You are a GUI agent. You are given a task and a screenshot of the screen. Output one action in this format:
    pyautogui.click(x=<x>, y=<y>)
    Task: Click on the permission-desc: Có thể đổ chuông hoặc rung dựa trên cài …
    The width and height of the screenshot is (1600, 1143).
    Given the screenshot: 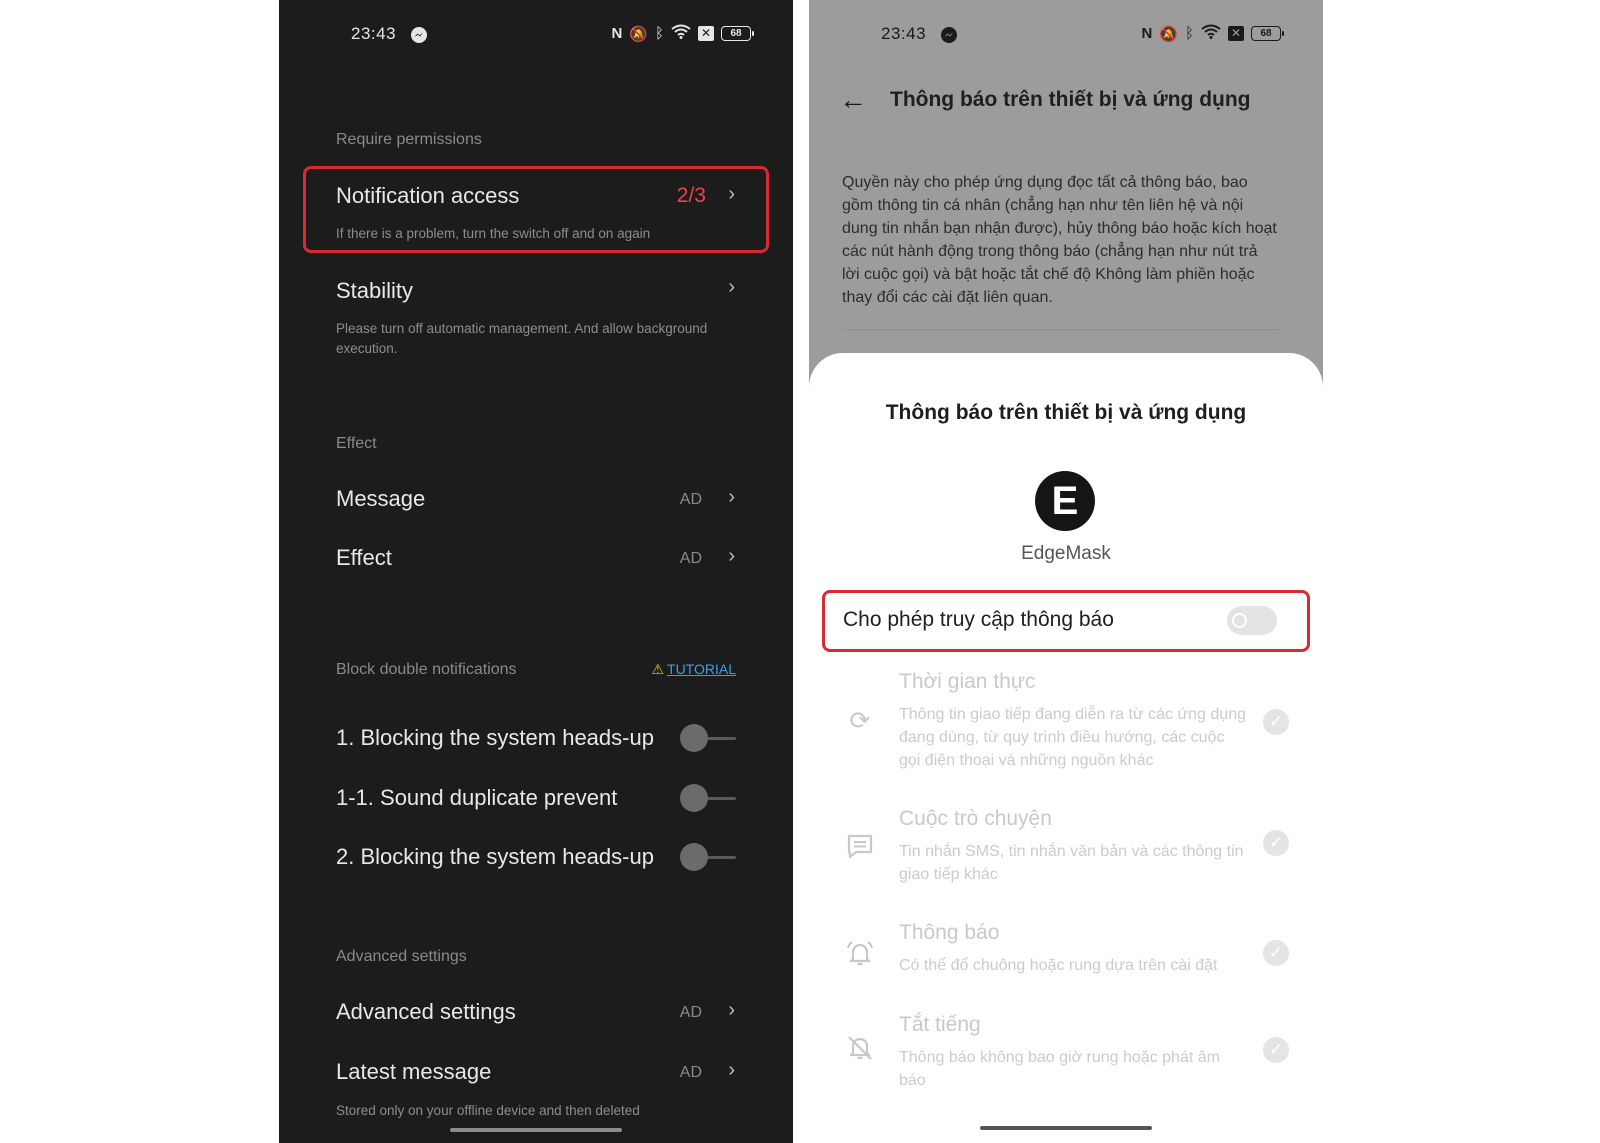 What is the action you would take?
    pyautogui.click(x=1058, y=965)
    